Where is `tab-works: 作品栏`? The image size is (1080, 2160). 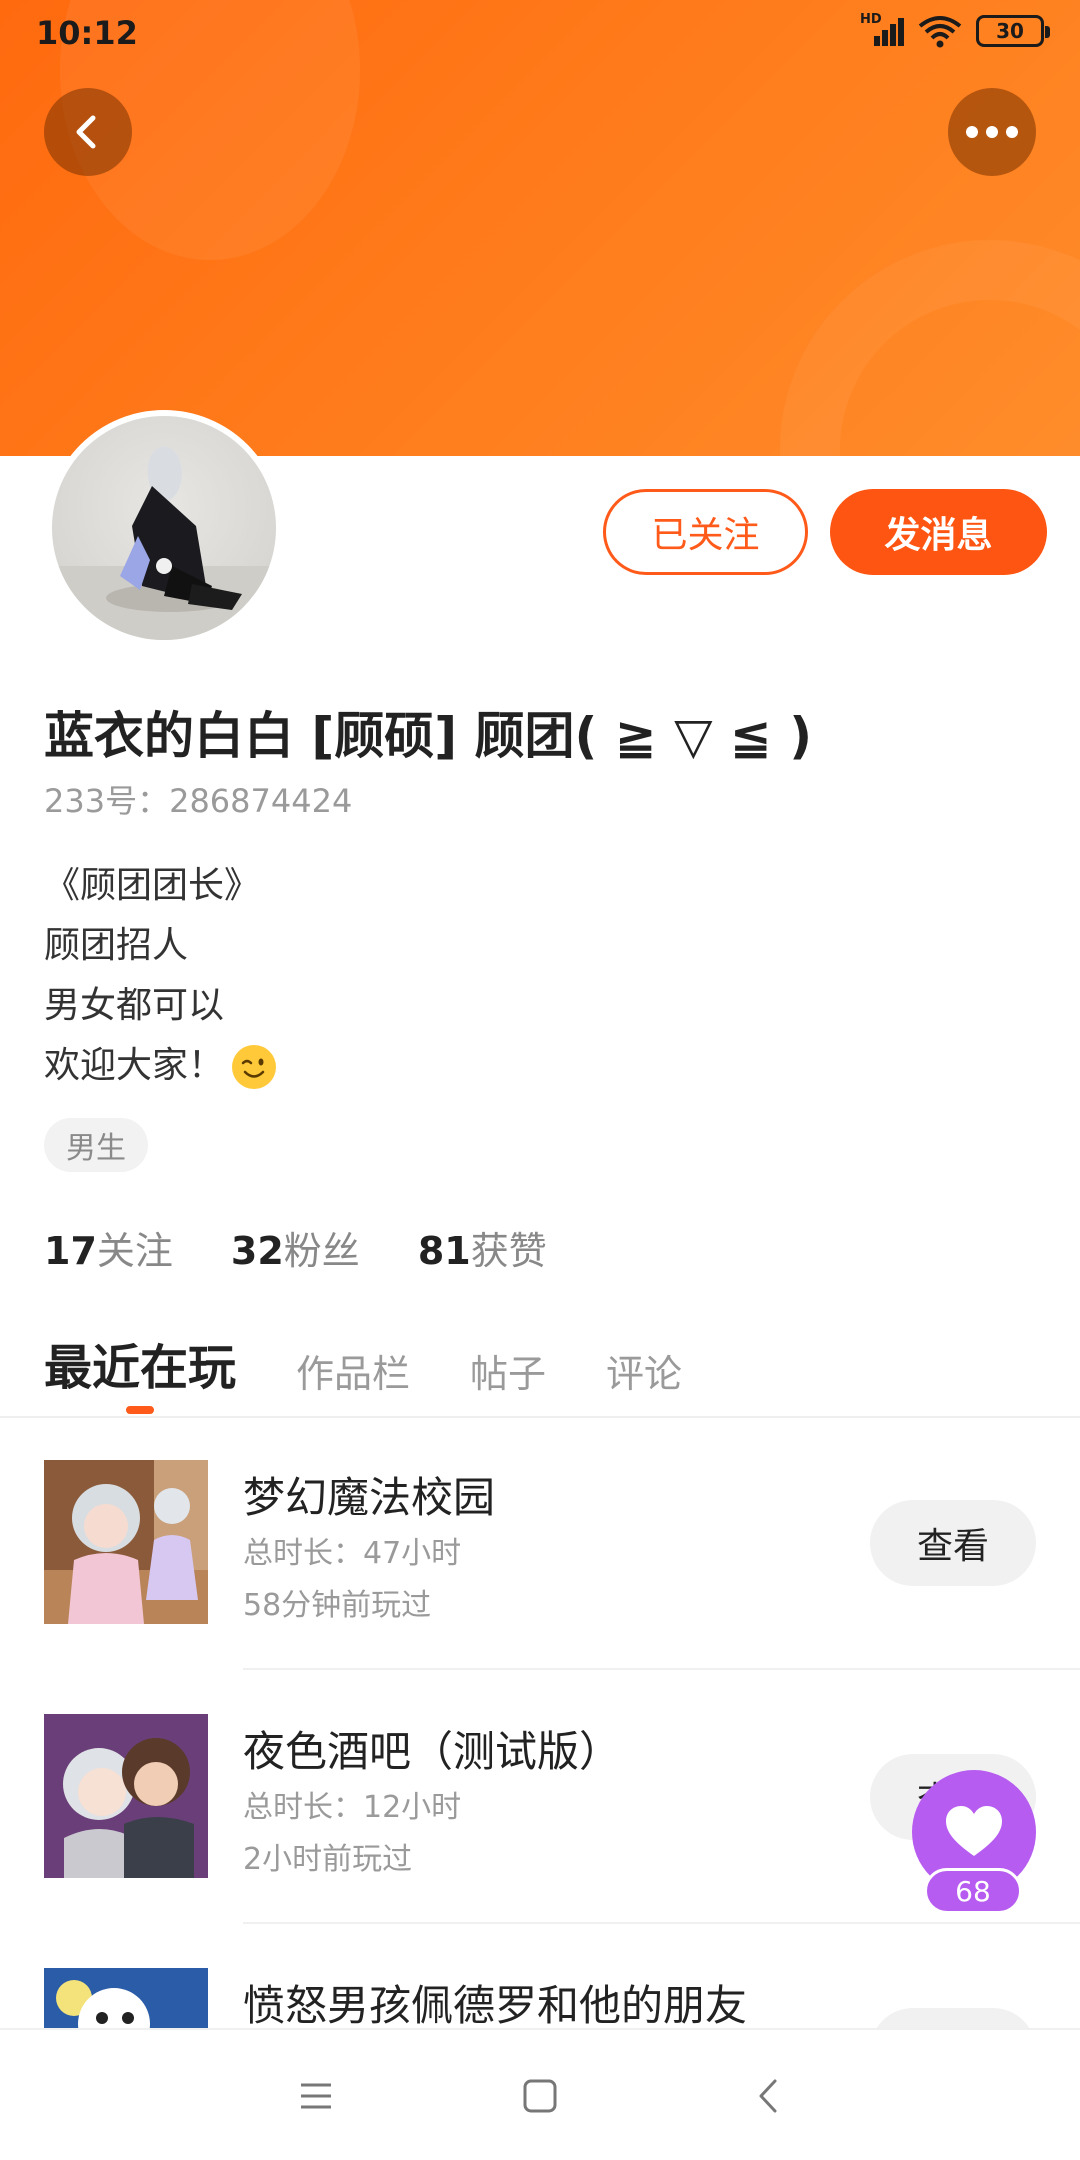
tab-works: 作品栏 is located at coordinates (353, 1374).